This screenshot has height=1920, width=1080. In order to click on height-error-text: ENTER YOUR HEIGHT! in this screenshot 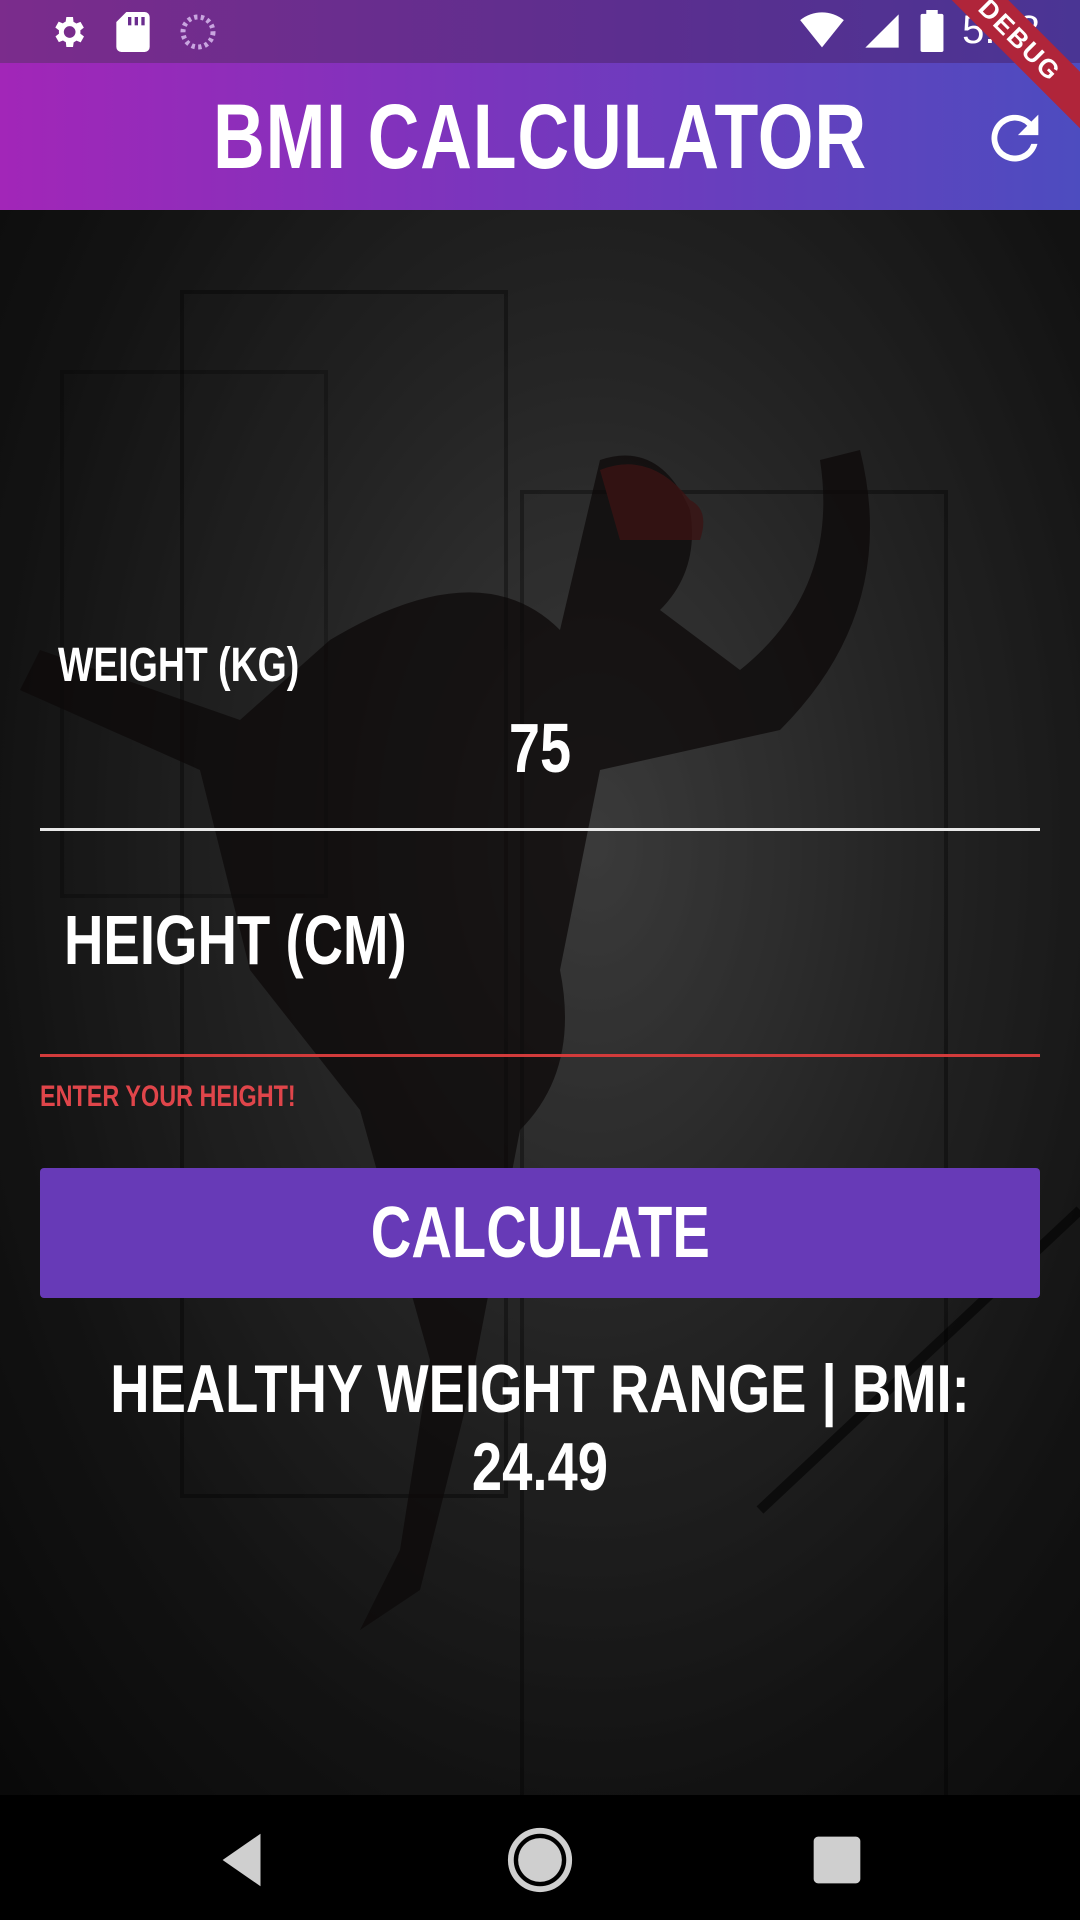, I will do `click(168, 1096)`.